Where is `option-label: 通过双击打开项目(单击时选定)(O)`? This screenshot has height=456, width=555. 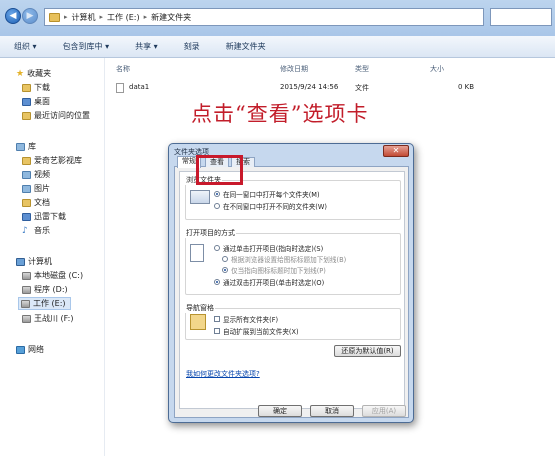
option-label: 通过双击打开项目(单击时选定)(O) is located at coordinates (274, 283).